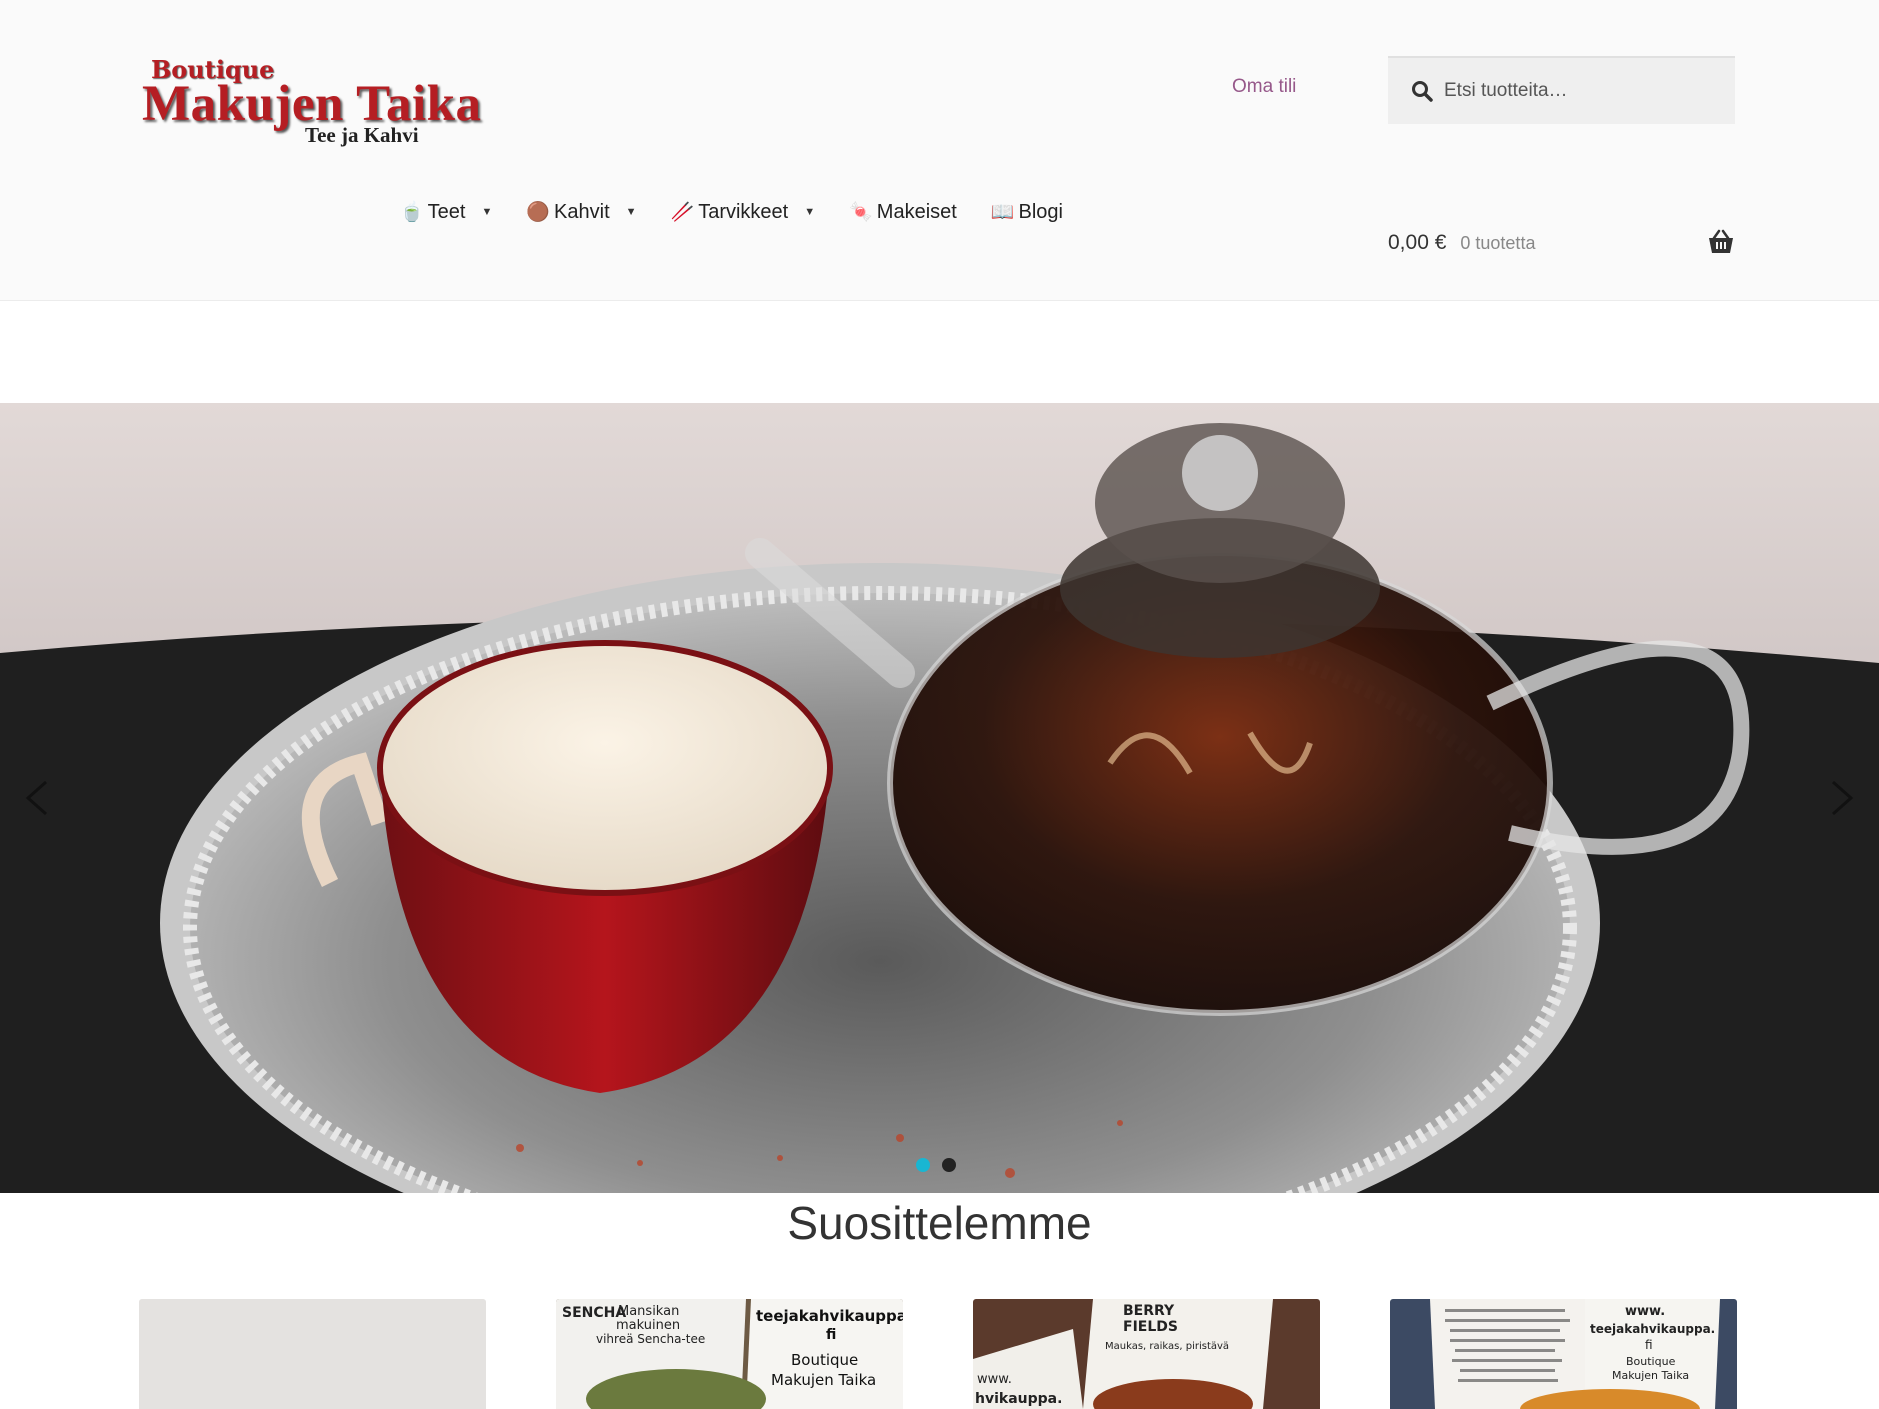 The width and height of the screenshot is (1879, 1409). What do you see at coordinates (1417, 242) in the screenshot?
I see `cart-total: 0,00 €` at bounding box center [1417, 242].